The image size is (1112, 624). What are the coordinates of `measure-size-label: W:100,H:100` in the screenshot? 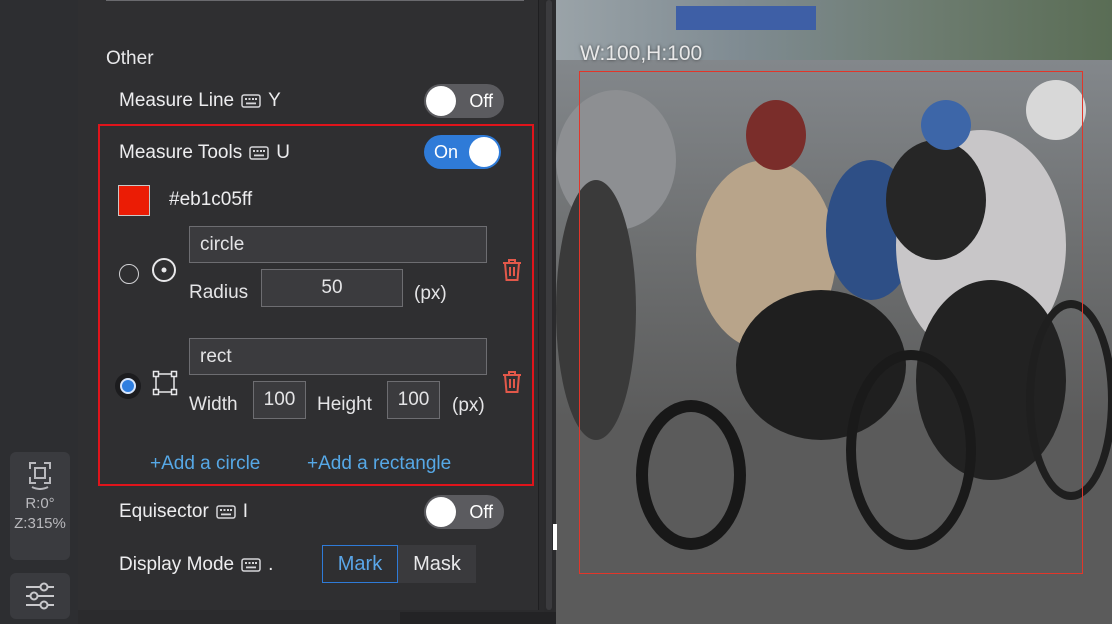 It's located at (641, 53).